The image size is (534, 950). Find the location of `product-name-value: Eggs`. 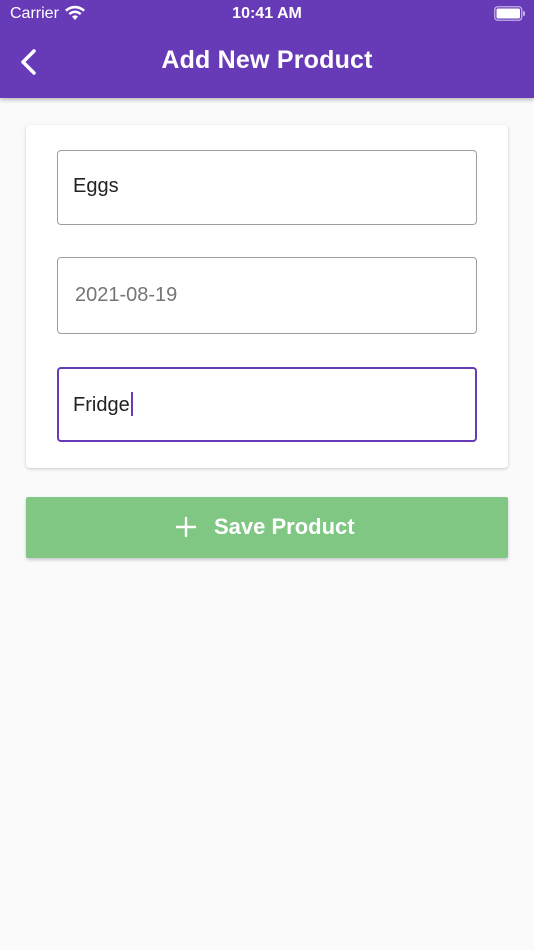

product-name-value: Eggs is located at coordinates (96, 186).